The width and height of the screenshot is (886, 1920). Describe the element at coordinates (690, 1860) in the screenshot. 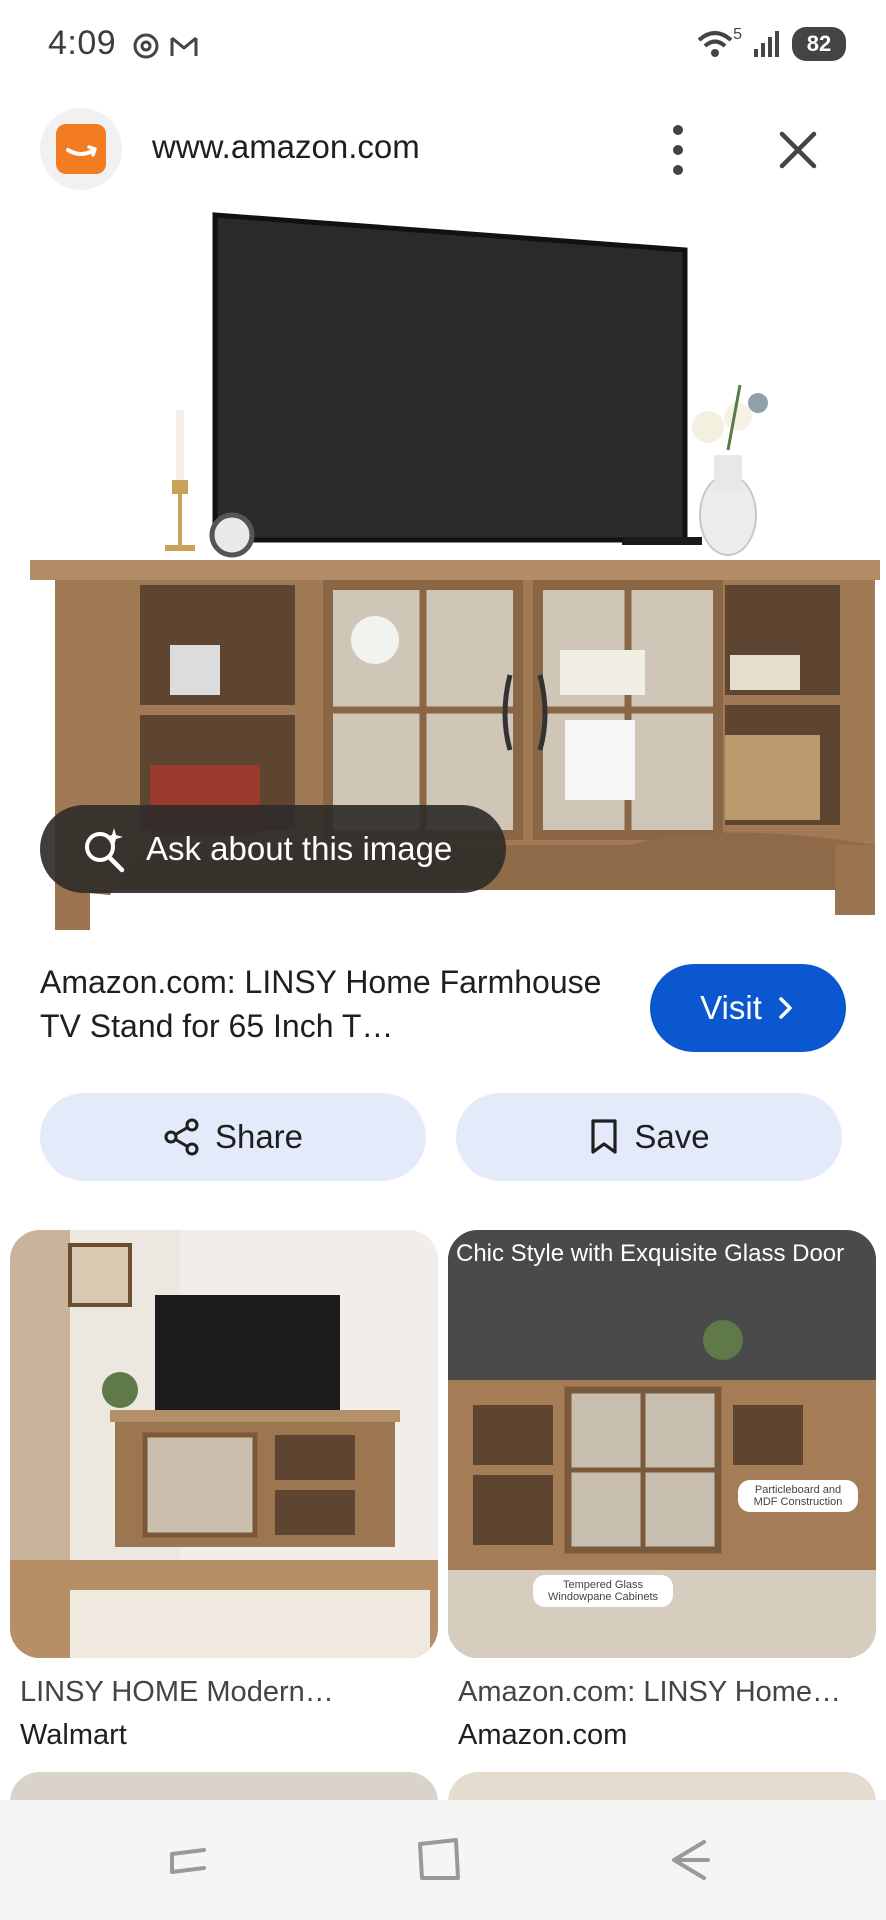

I see `back-icon` at that location.